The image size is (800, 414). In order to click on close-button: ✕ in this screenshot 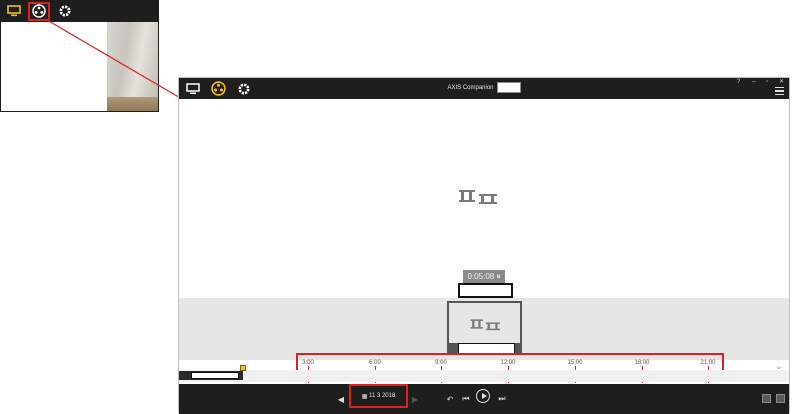, I will do `click(781, 82)`.